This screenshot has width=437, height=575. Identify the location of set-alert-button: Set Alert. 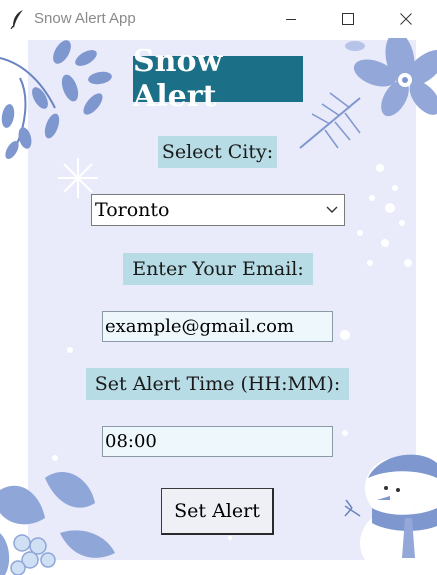
(217, 511).